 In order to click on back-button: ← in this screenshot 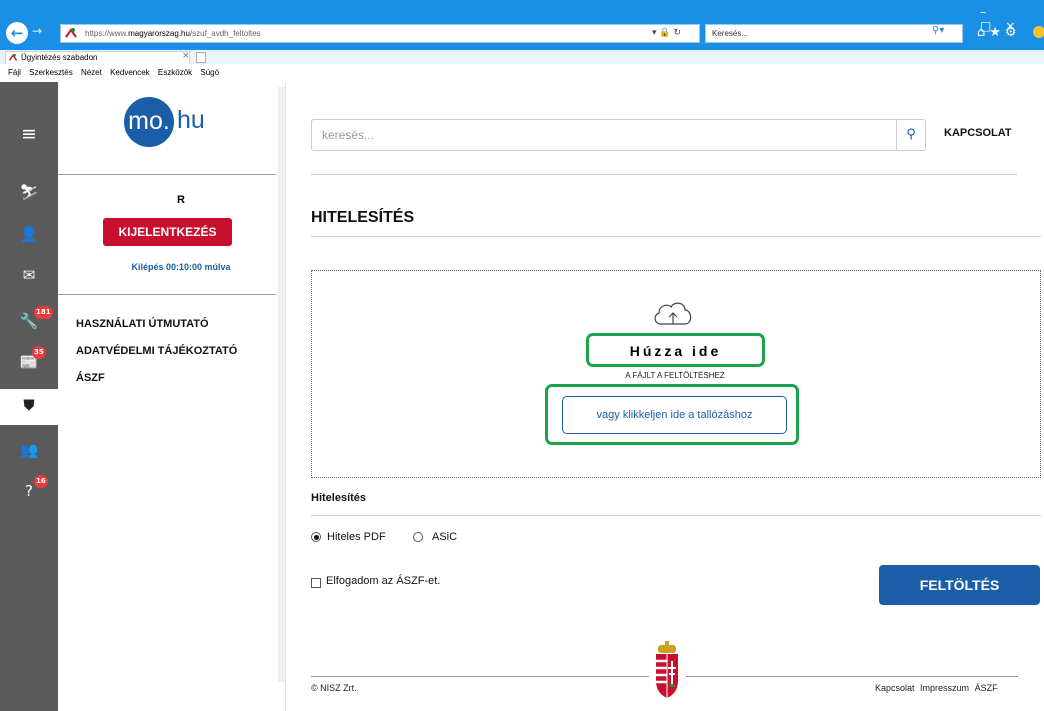, I will do `click(17, 33)`.